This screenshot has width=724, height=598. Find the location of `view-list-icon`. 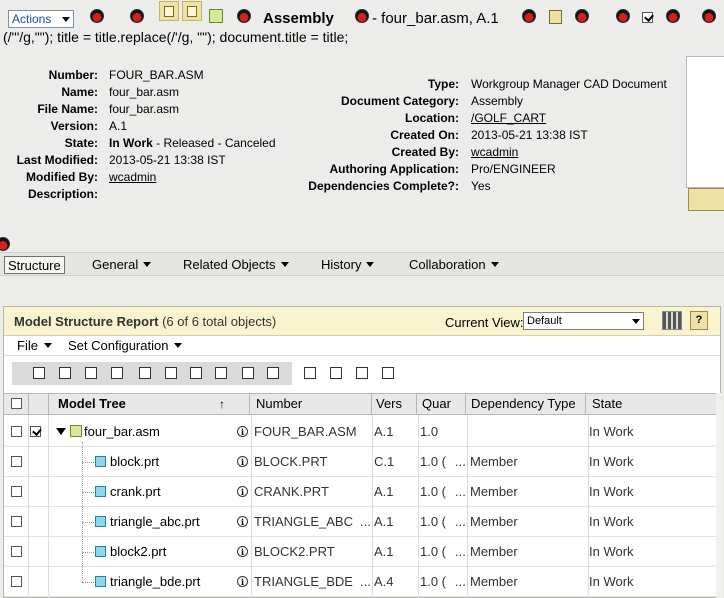

view-list-icon is located at coordinates (336, 373).